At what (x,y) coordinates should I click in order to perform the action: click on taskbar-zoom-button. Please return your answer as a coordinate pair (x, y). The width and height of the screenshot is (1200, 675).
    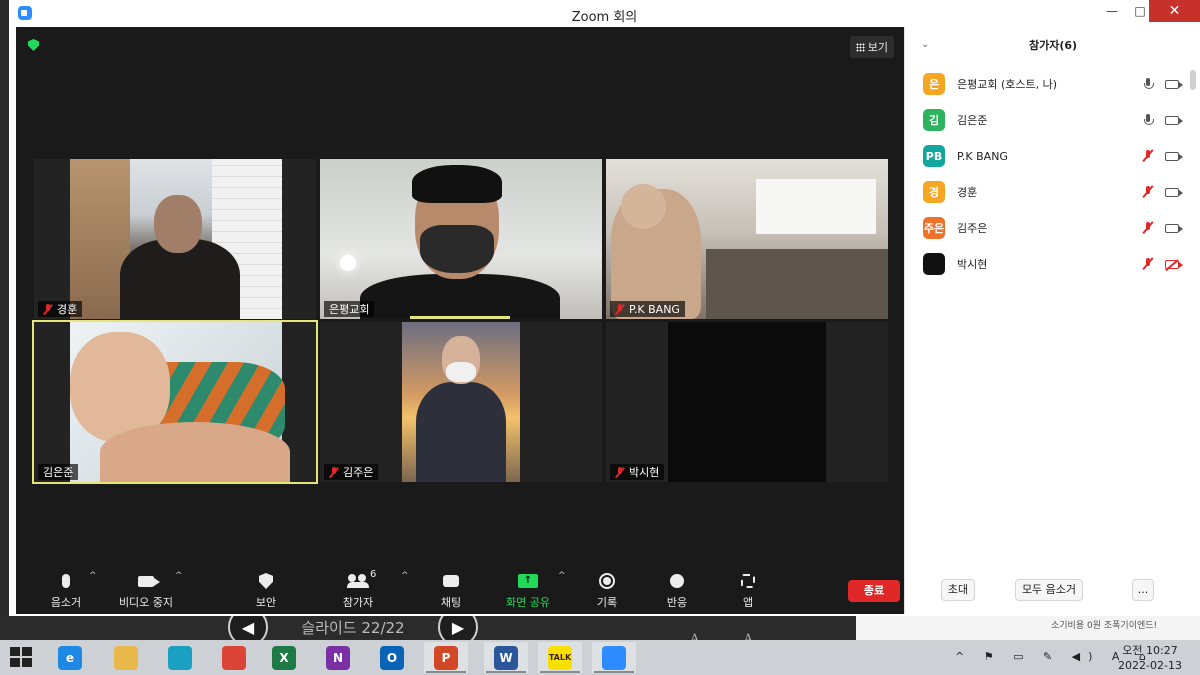
    Looking at the image, I should click on (614, 657).